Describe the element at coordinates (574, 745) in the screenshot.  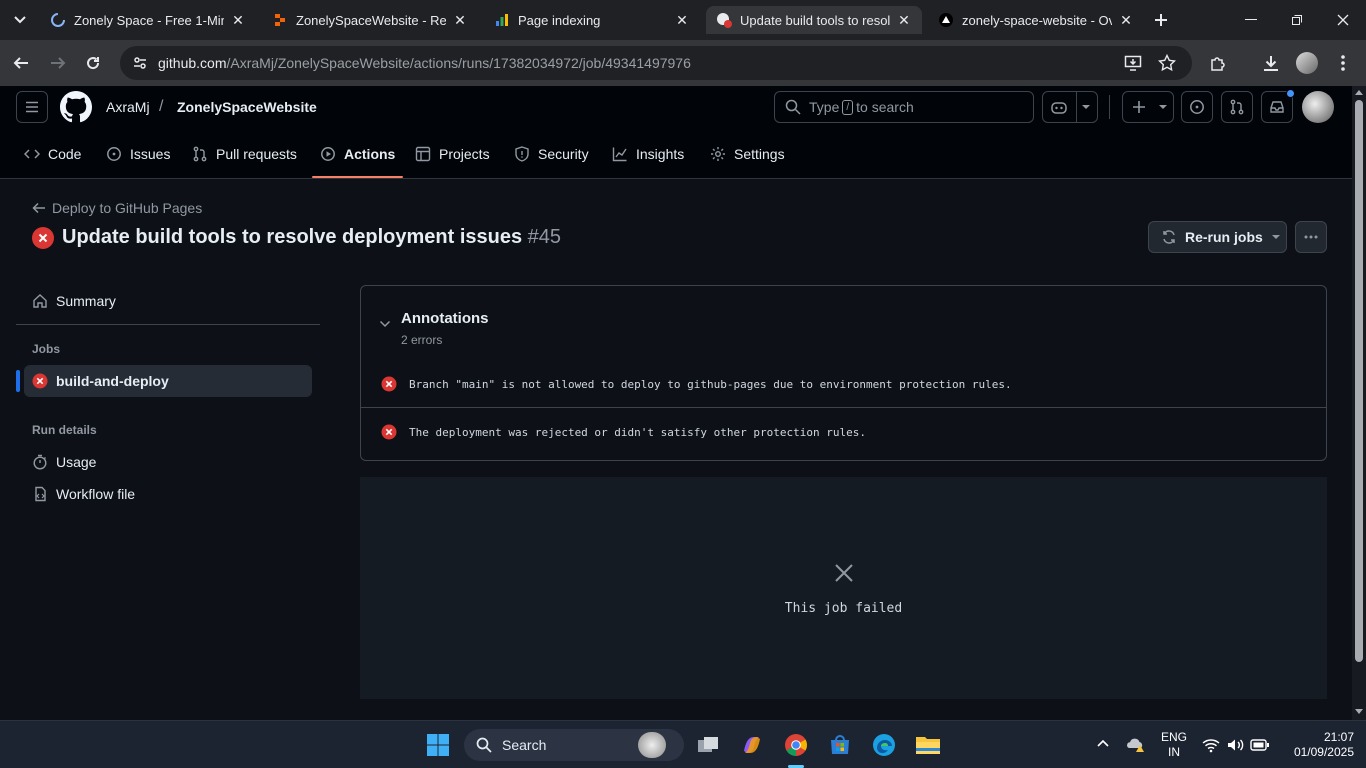
I see `taskbar-search-box: Search` at that location.